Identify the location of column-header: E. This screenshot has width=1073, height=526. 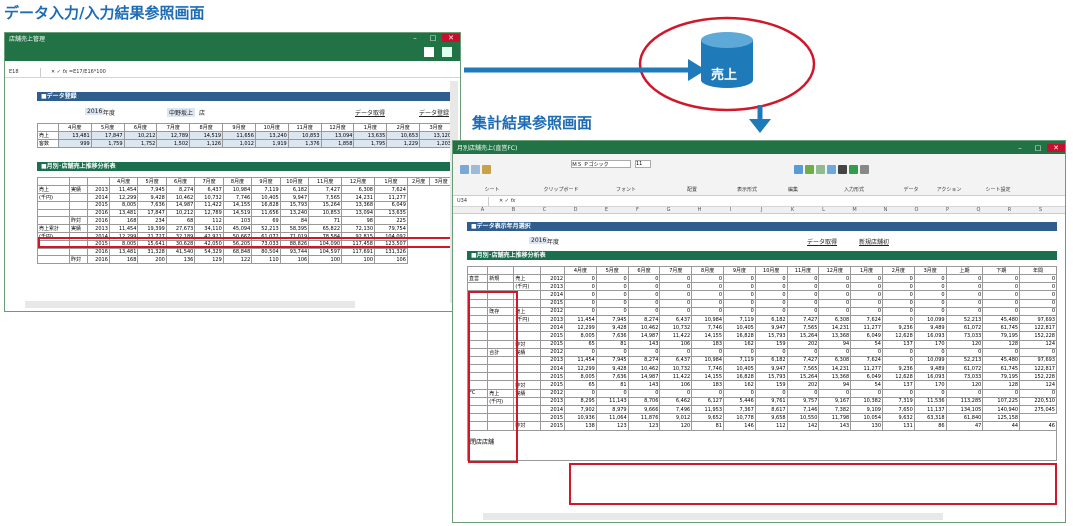
(606, 210).